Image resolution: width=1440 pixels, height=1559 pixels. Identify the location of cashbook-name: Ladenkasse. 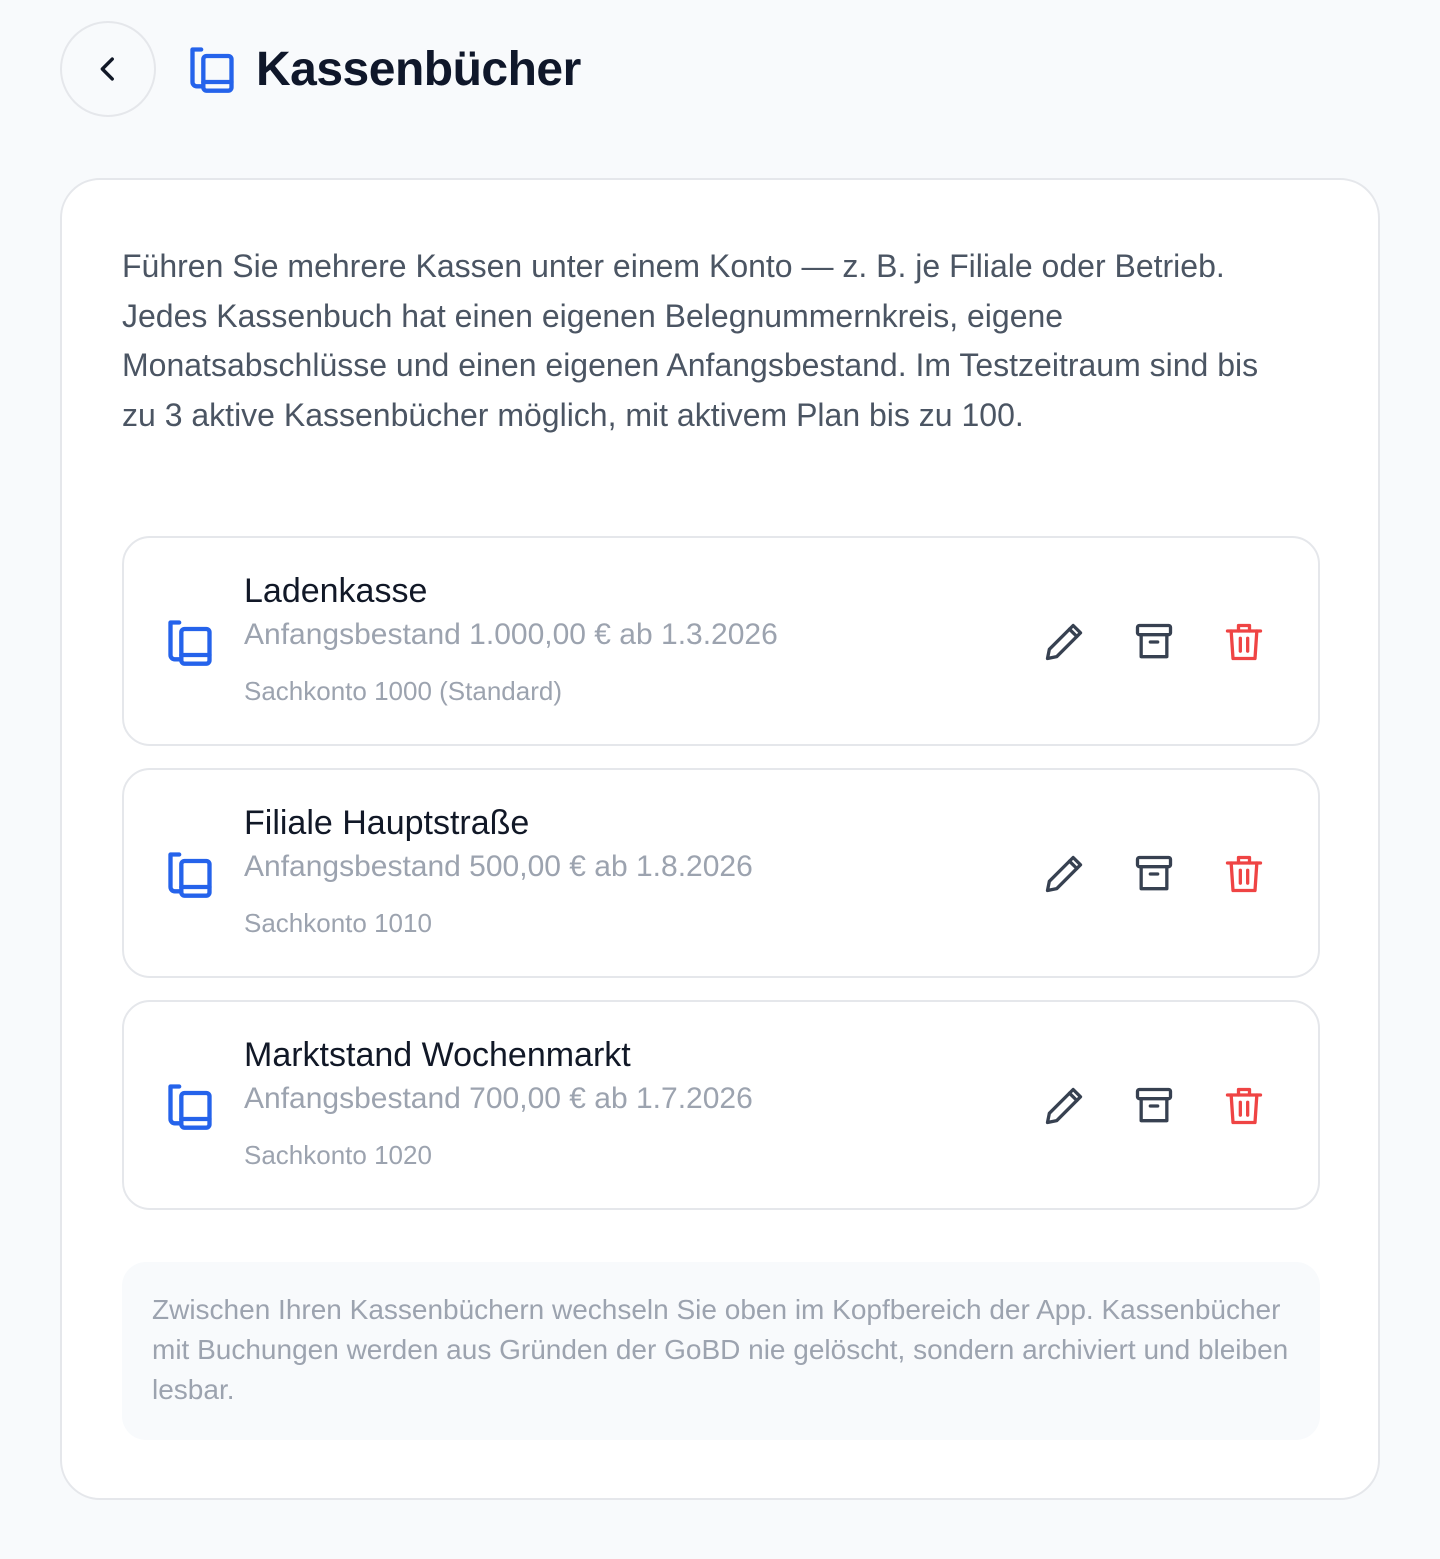
(336, 591).